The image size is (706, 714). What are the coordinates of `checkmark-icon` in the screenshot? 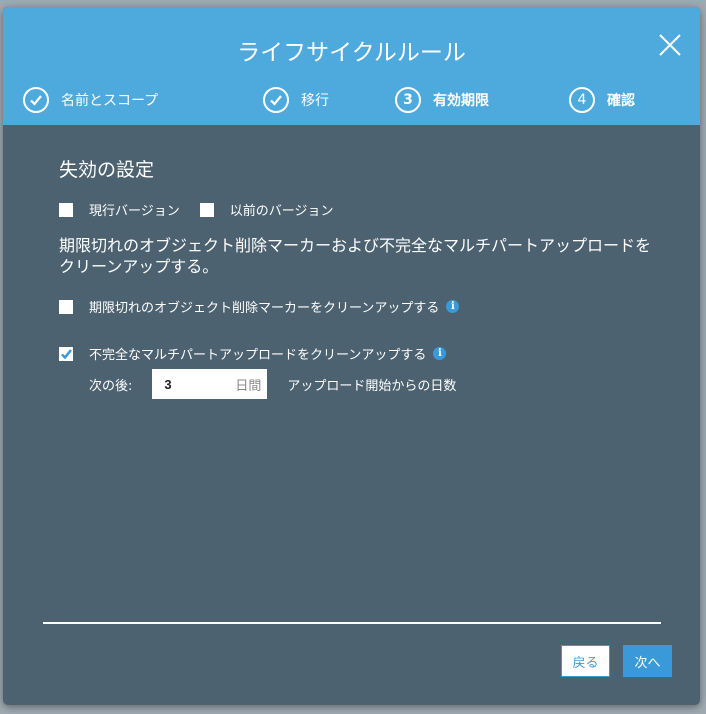 It's located at (66, 353).